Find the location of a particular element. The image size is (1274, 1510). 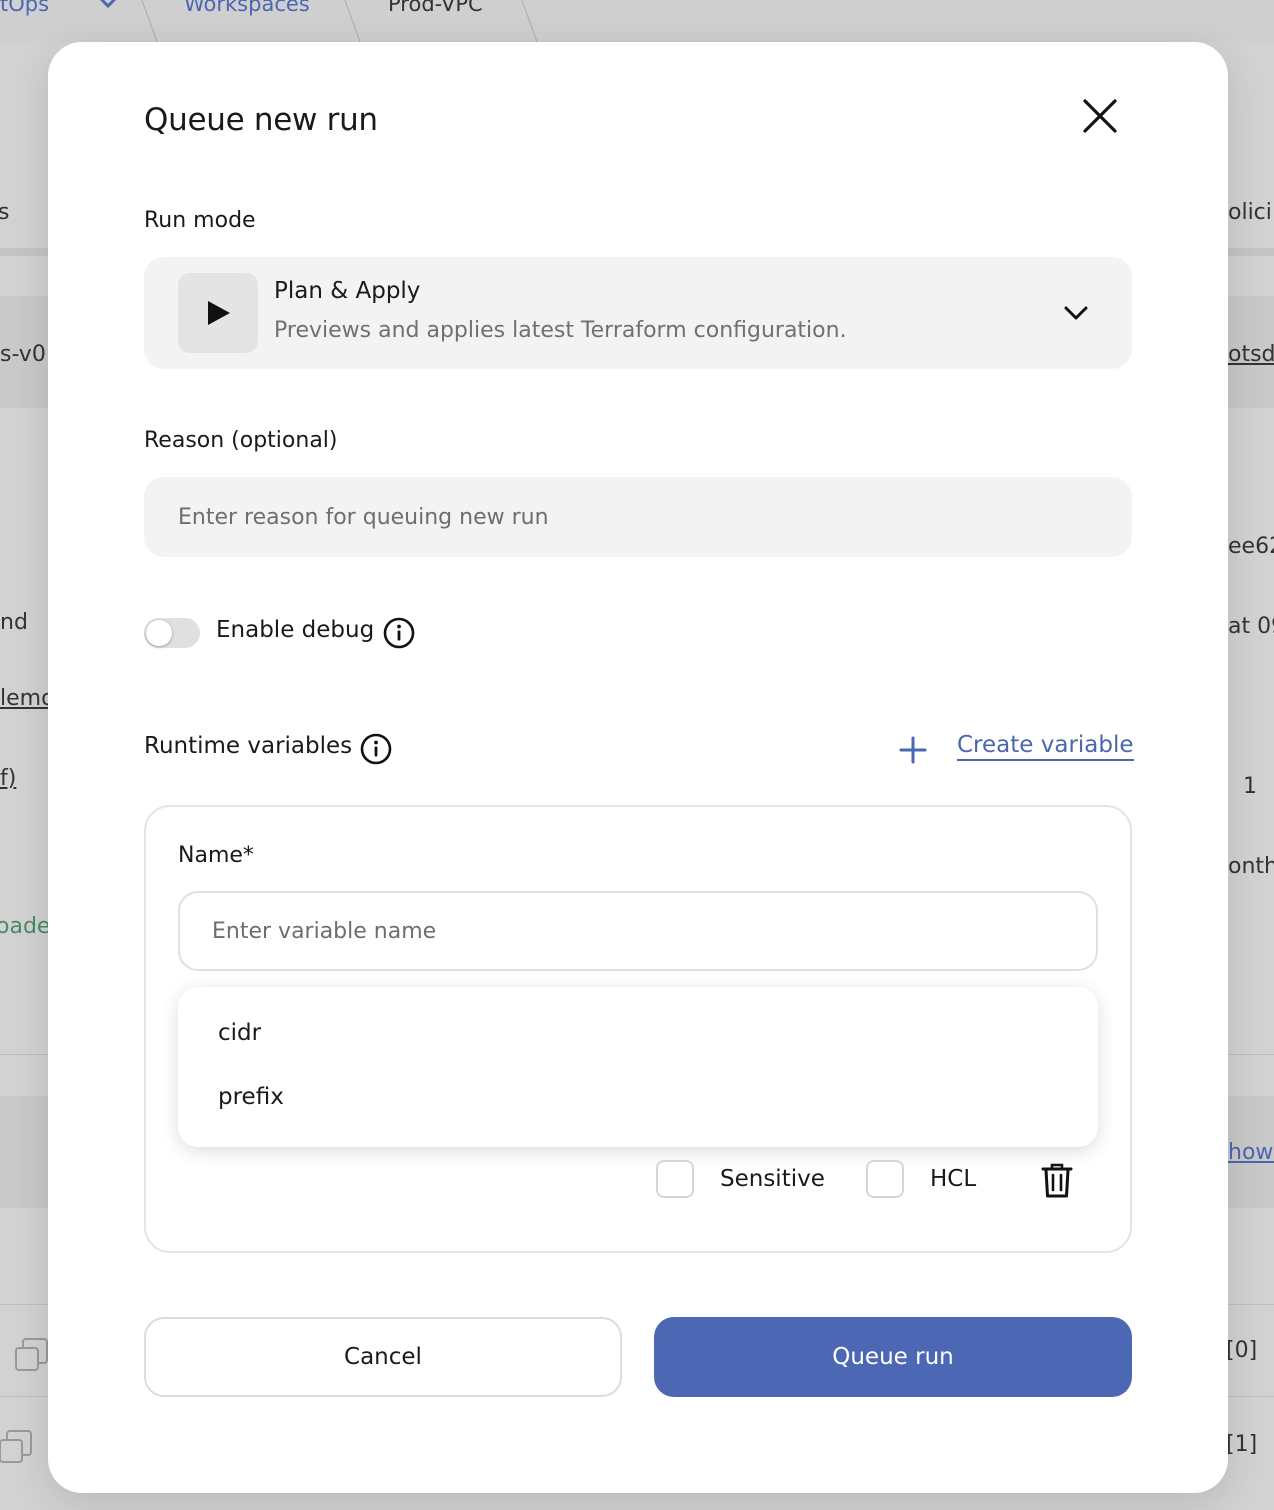

play-icon is located at coordinates (218, 313).